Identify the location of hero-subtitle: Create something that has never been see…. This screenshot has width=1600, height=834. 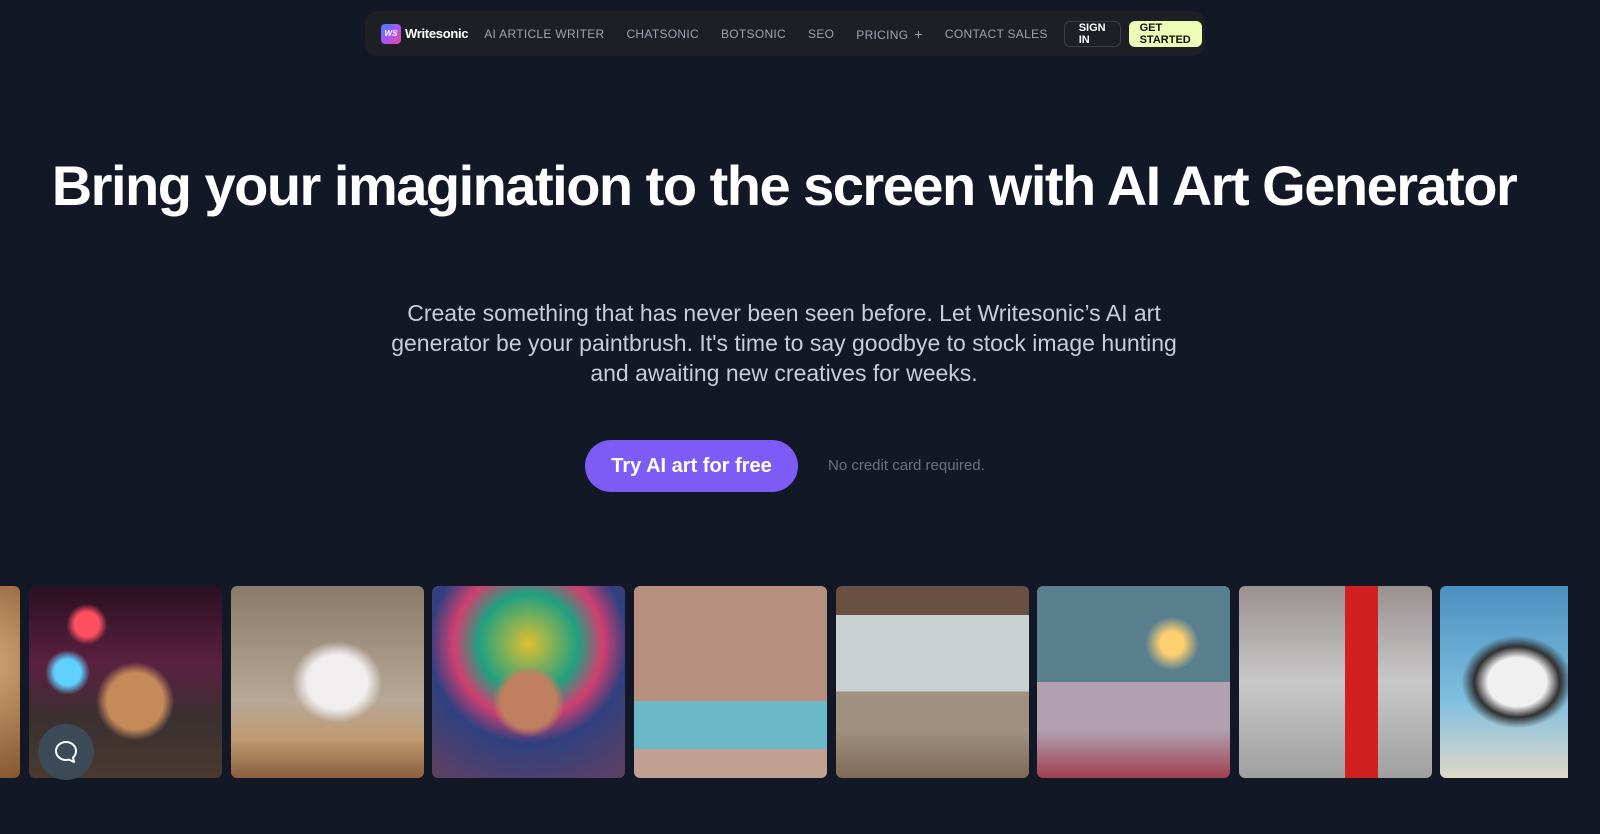
(784, 343).